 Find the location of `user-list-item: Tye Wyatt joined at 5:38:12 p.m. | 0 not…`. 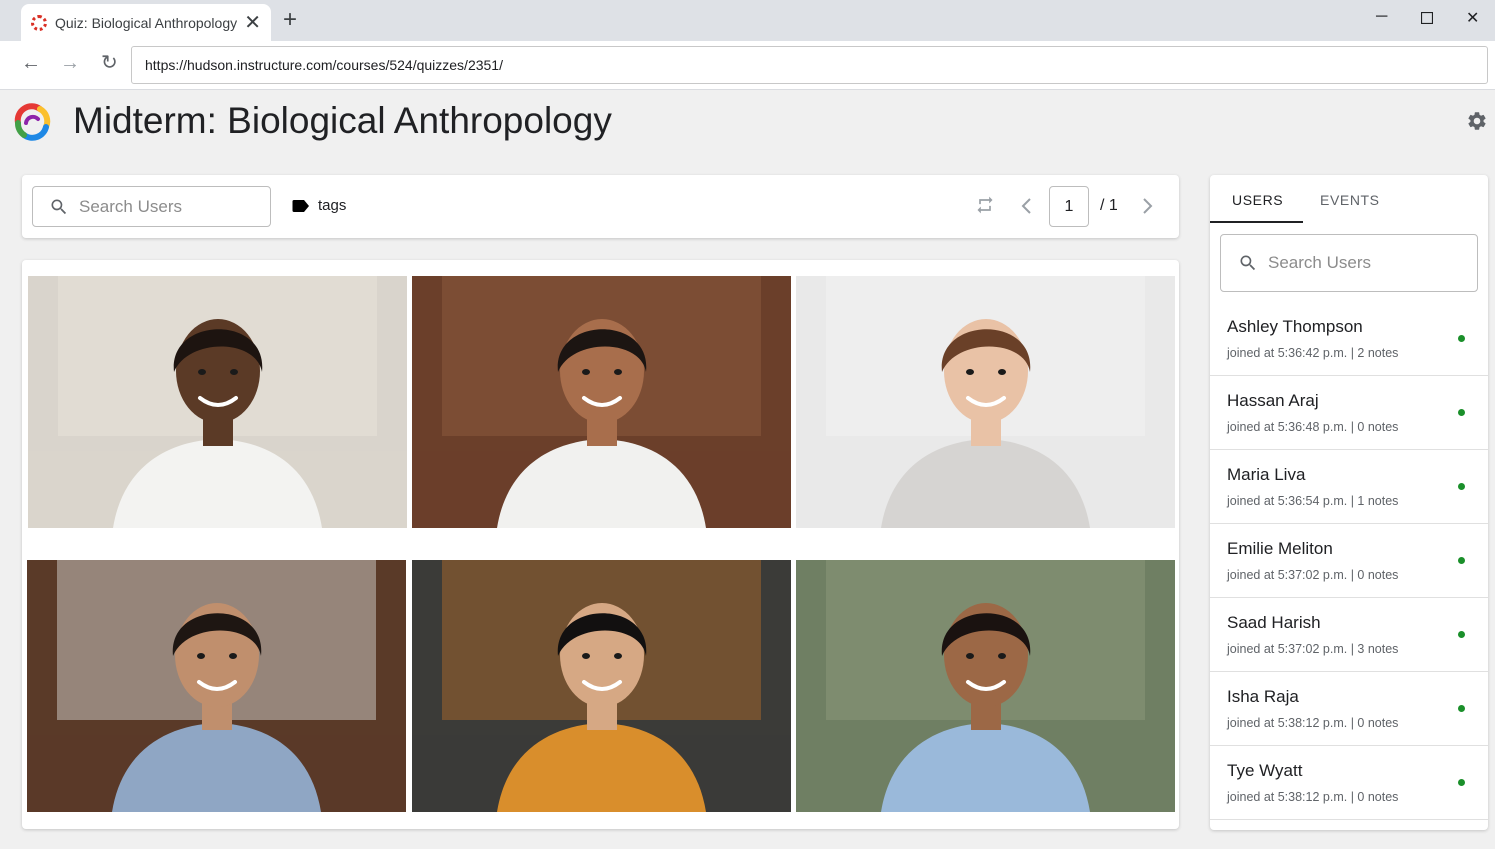

user-list-item: Tye Wyatt joined at 5:38:12 p.m. | 0 not… is located at coordinates (1349, 783).